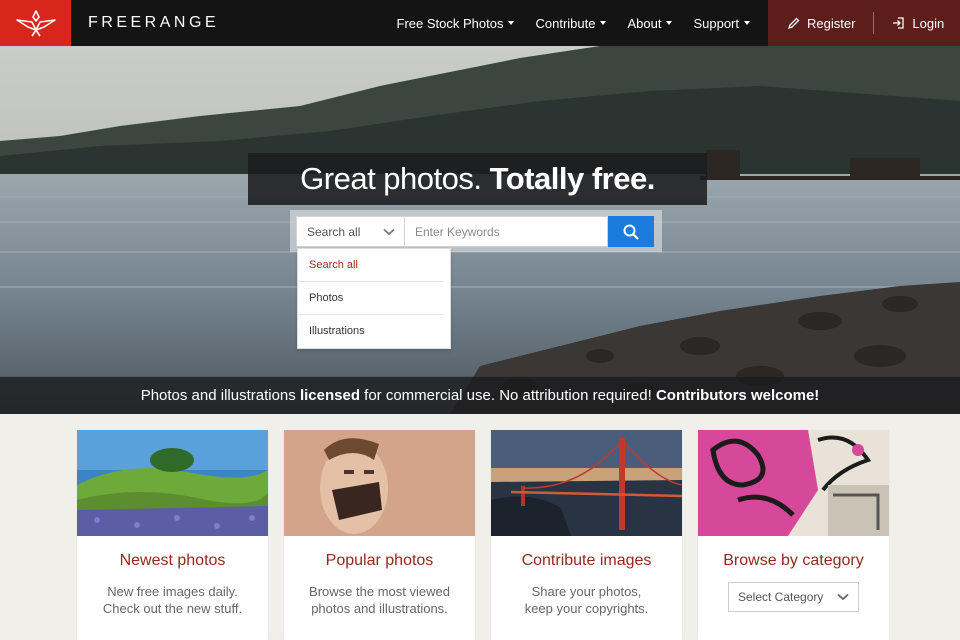 The image size is (960, 640). I want to click on dropdown-option-illustrations: Illustrations, so click(371, 331).